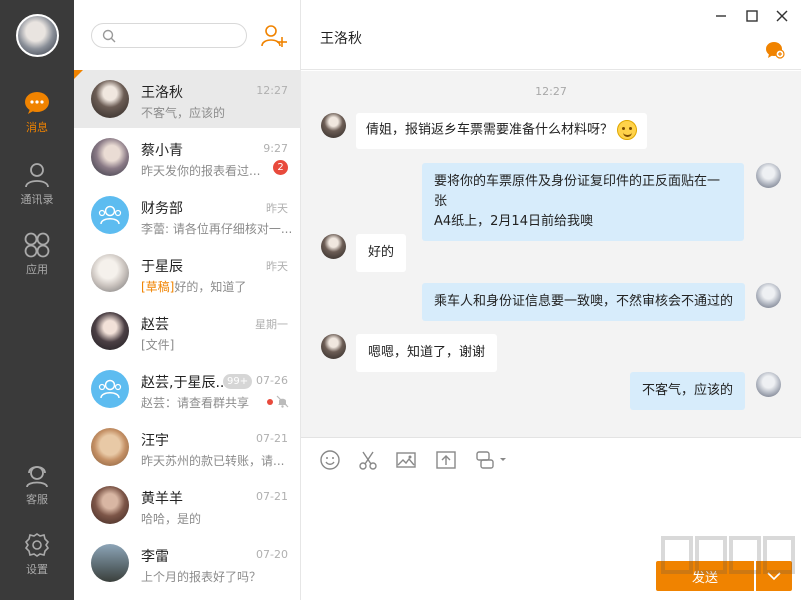 The image size is (801, 600). Describe the element at coordinates (162, 151) in the screenshot. I see `conversation-name: 蔡小青` at that location.